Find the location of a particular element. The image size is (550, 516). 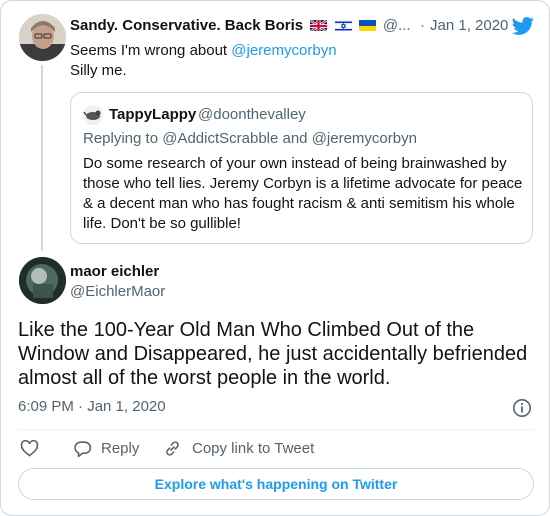

ukraine-flag-icon is located at coordinates (367, 25).